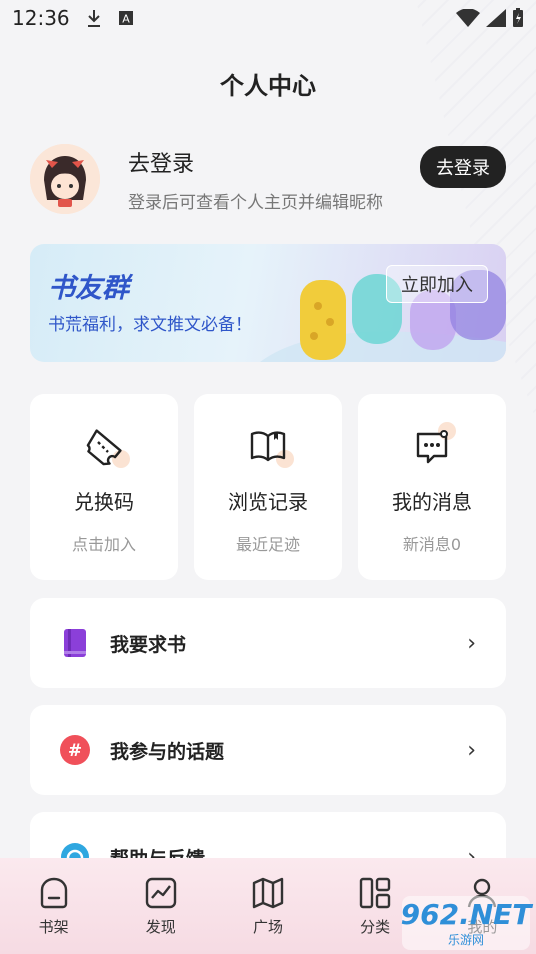 The image size is (536, 954). What do you see at coordinates (268, 750) in the screenshot?
I see `my-topics-row: # 我参与的话题 ›` at bounding box center [268, 750].